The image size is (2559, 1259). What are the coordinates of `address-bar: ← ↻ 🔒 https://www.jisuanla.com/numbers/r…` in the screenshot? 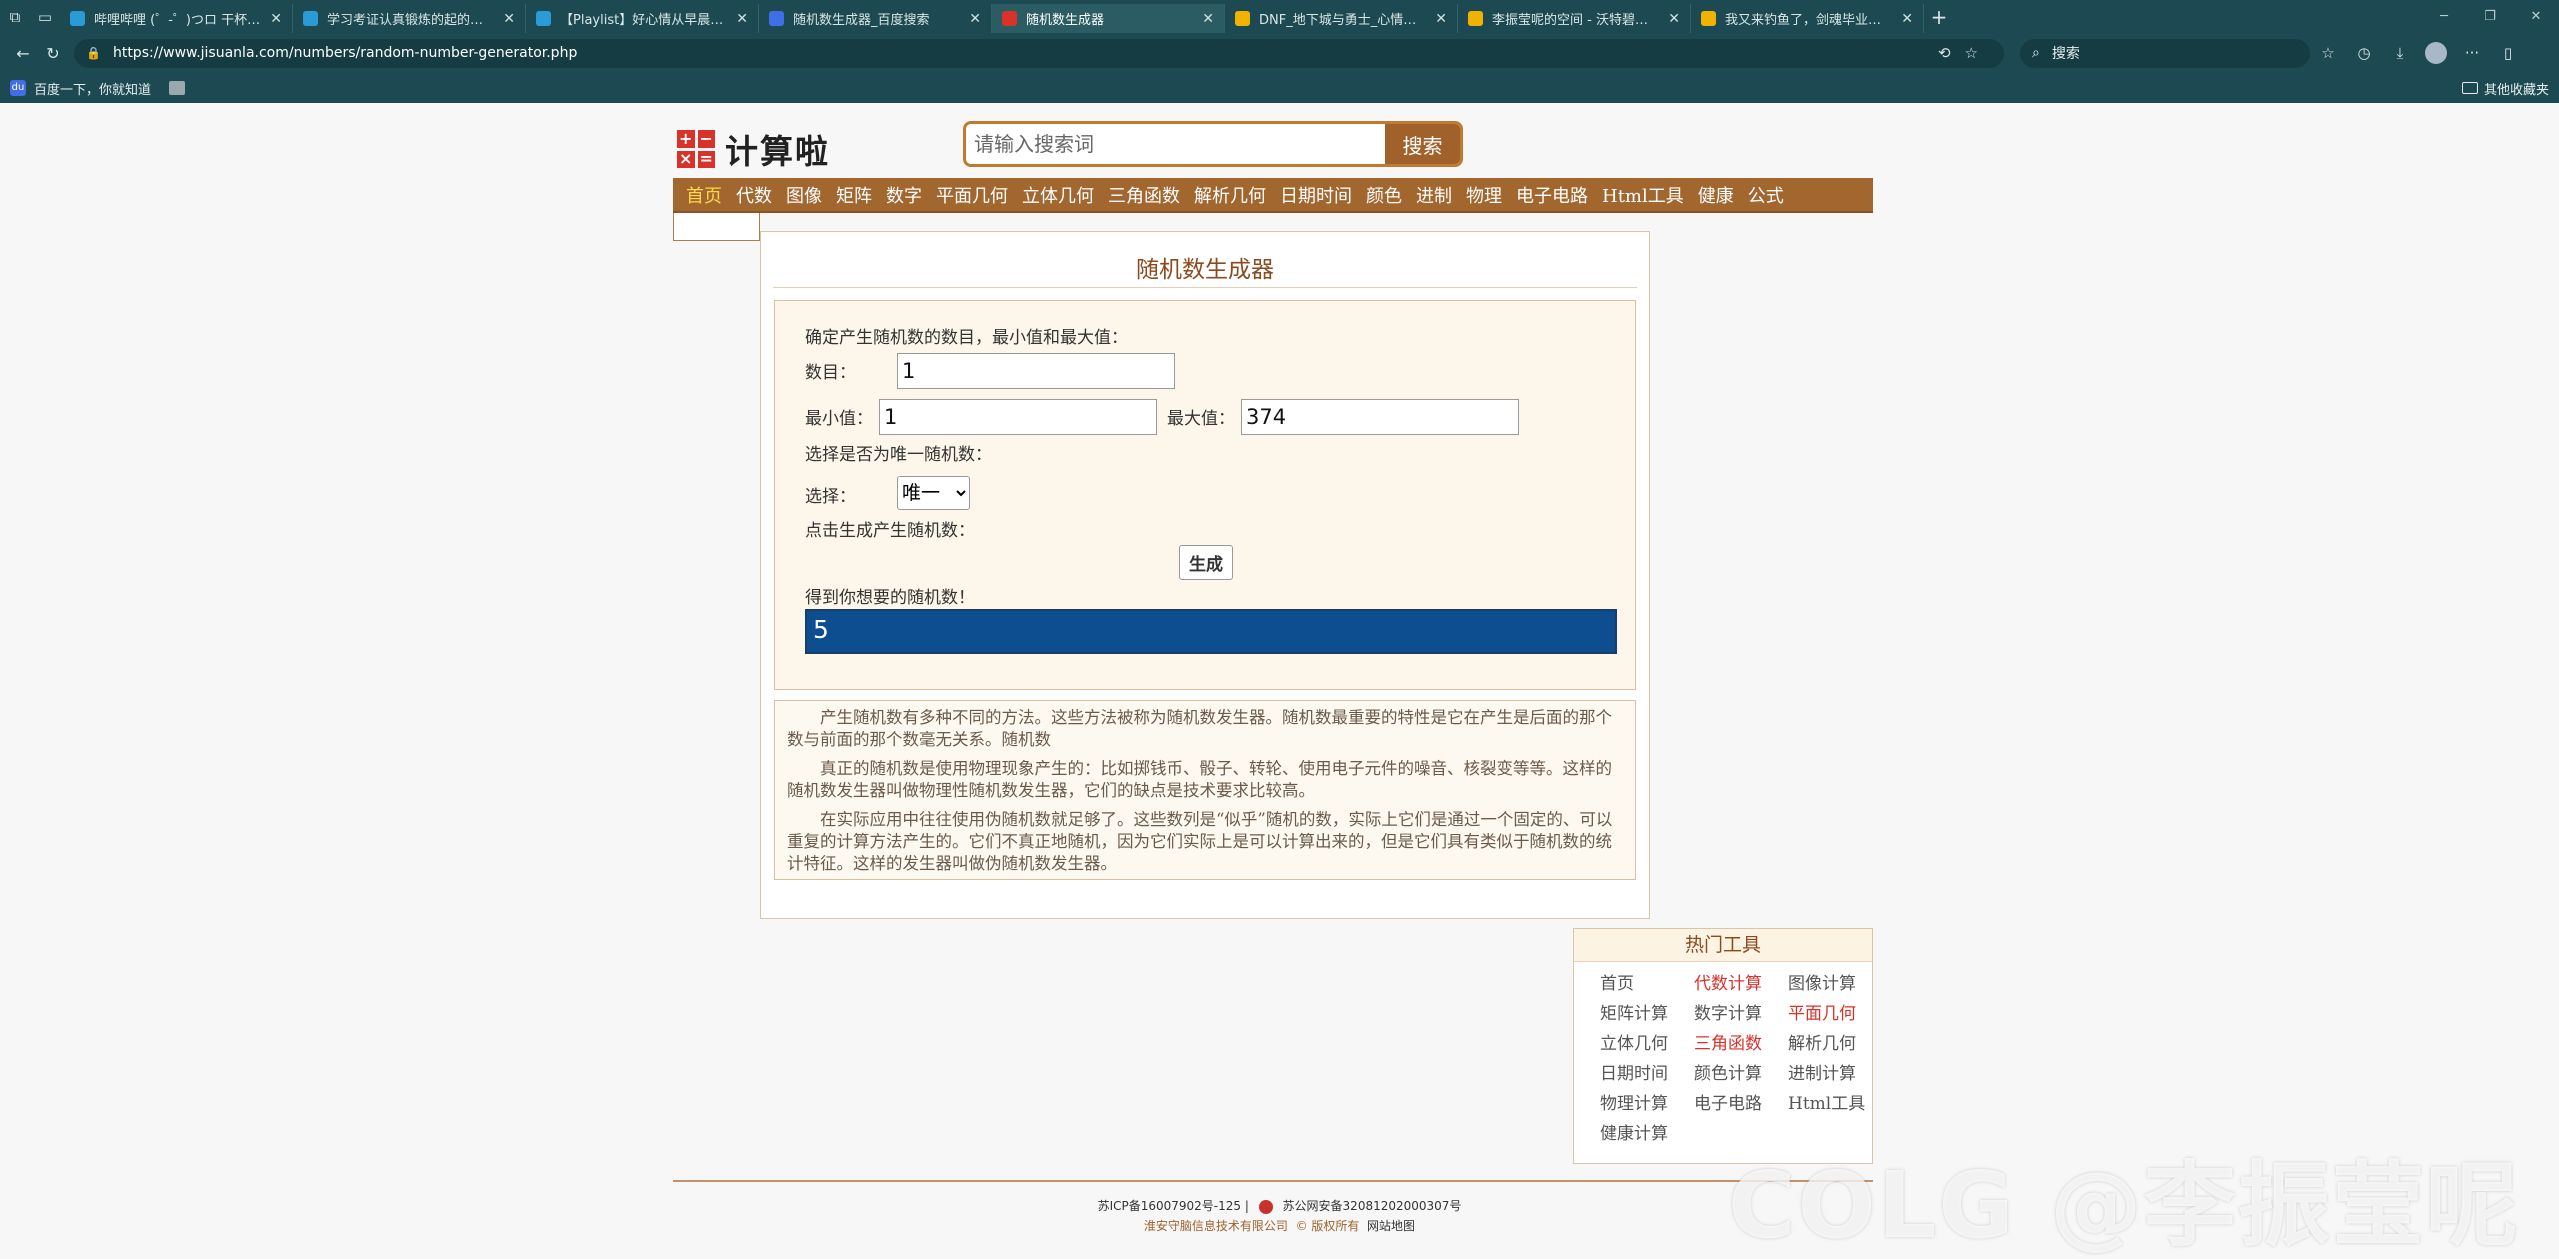 It's located at (1279, 53).